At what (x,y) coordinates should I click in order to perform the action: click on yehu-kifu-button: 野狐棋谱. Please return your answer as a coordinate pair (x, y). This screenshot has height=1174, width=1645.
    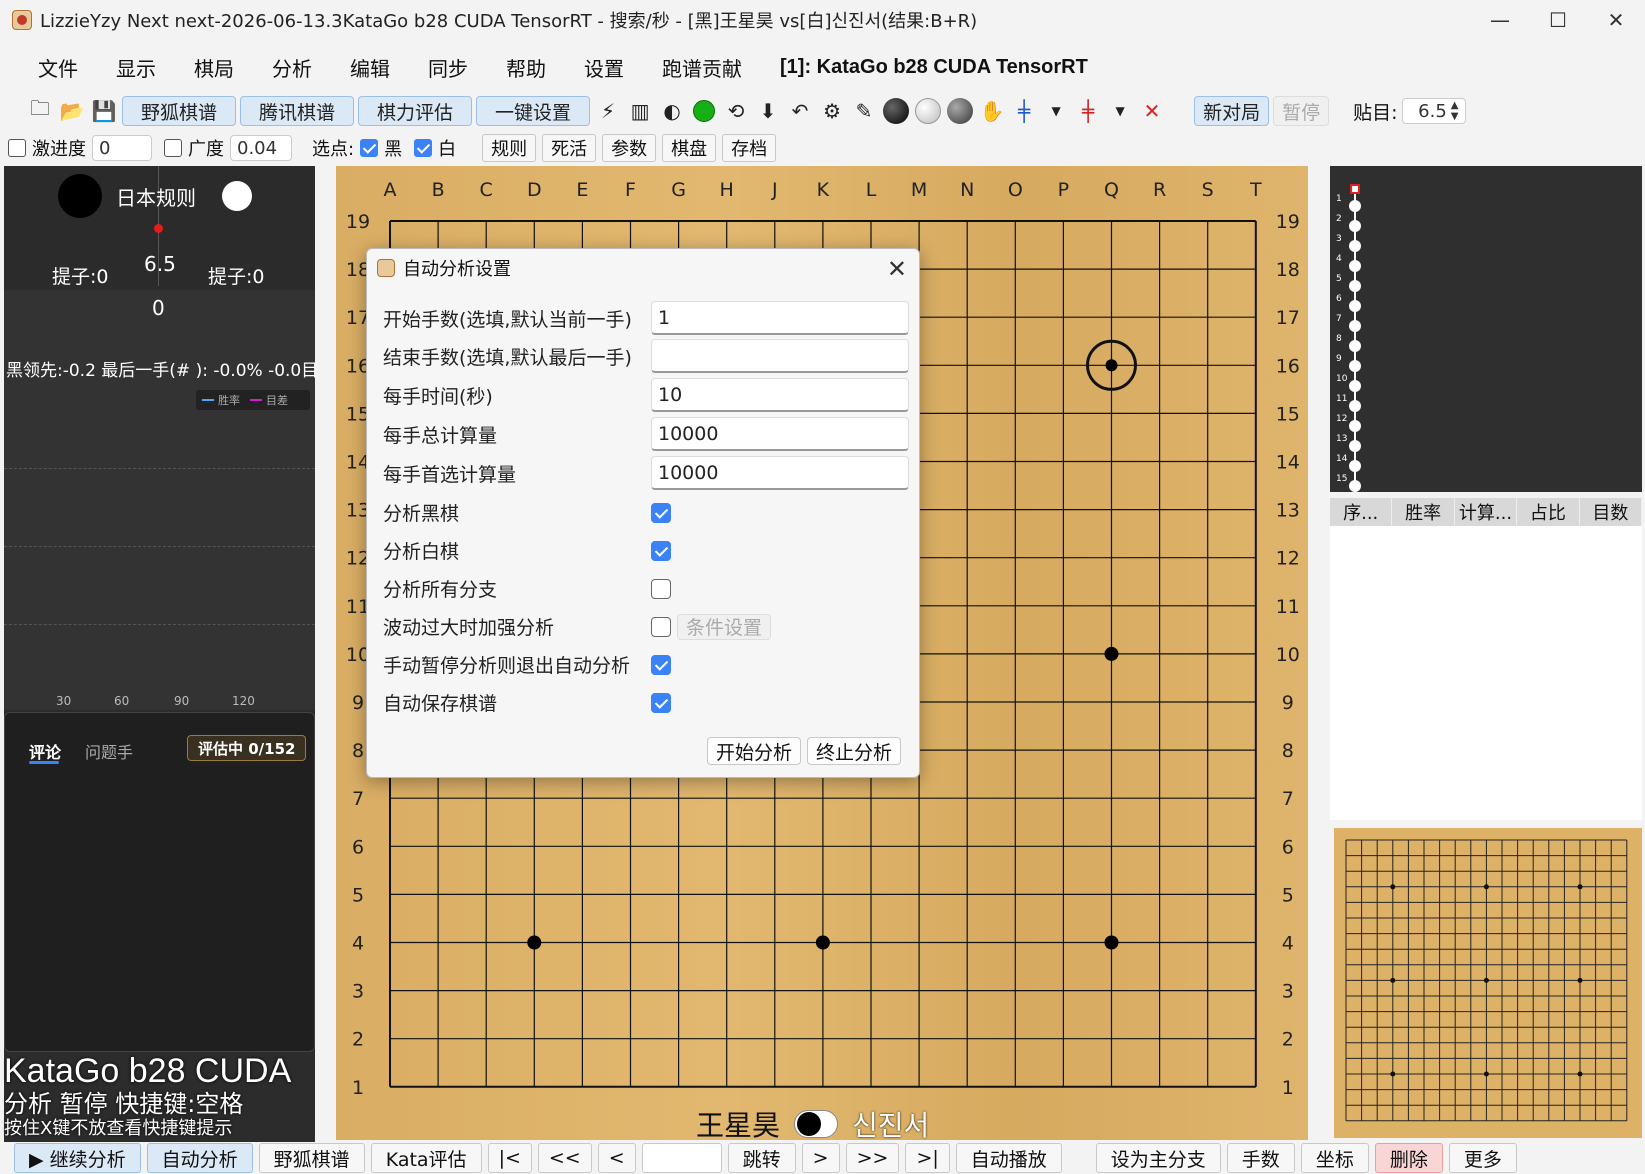
    Looking at the image, I should click on (179, 111).